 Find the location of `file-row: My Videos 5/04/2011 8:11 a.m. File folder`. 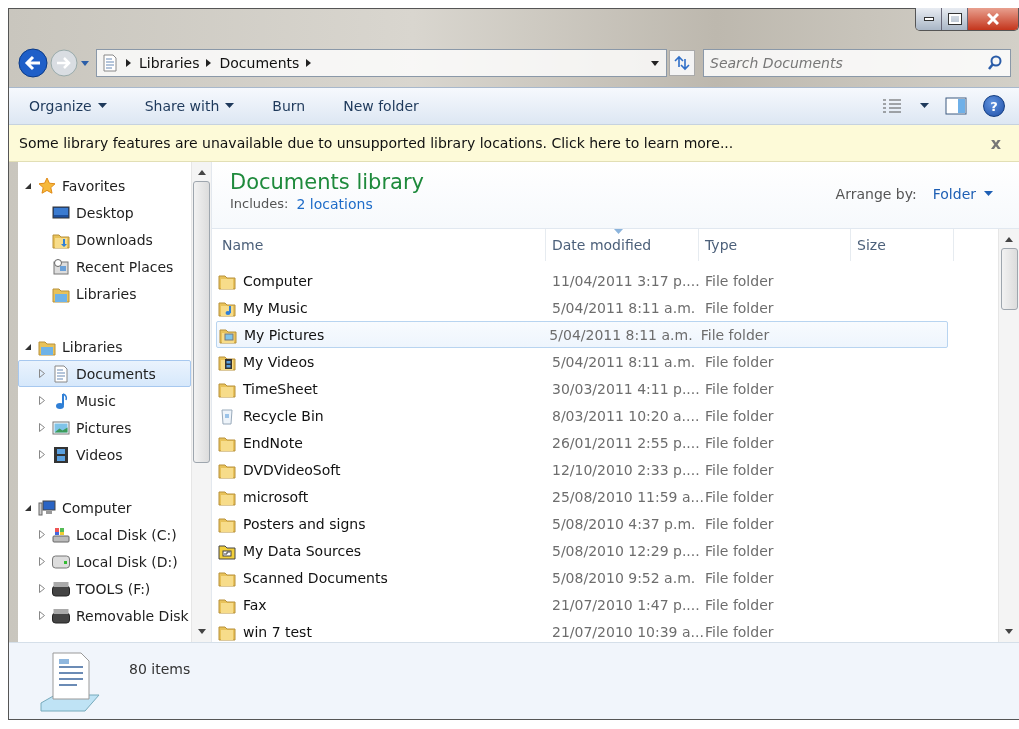

file-row: My Videos 5/04/2011 8:11 a.m. File folder is located at coordinates (607, 361).